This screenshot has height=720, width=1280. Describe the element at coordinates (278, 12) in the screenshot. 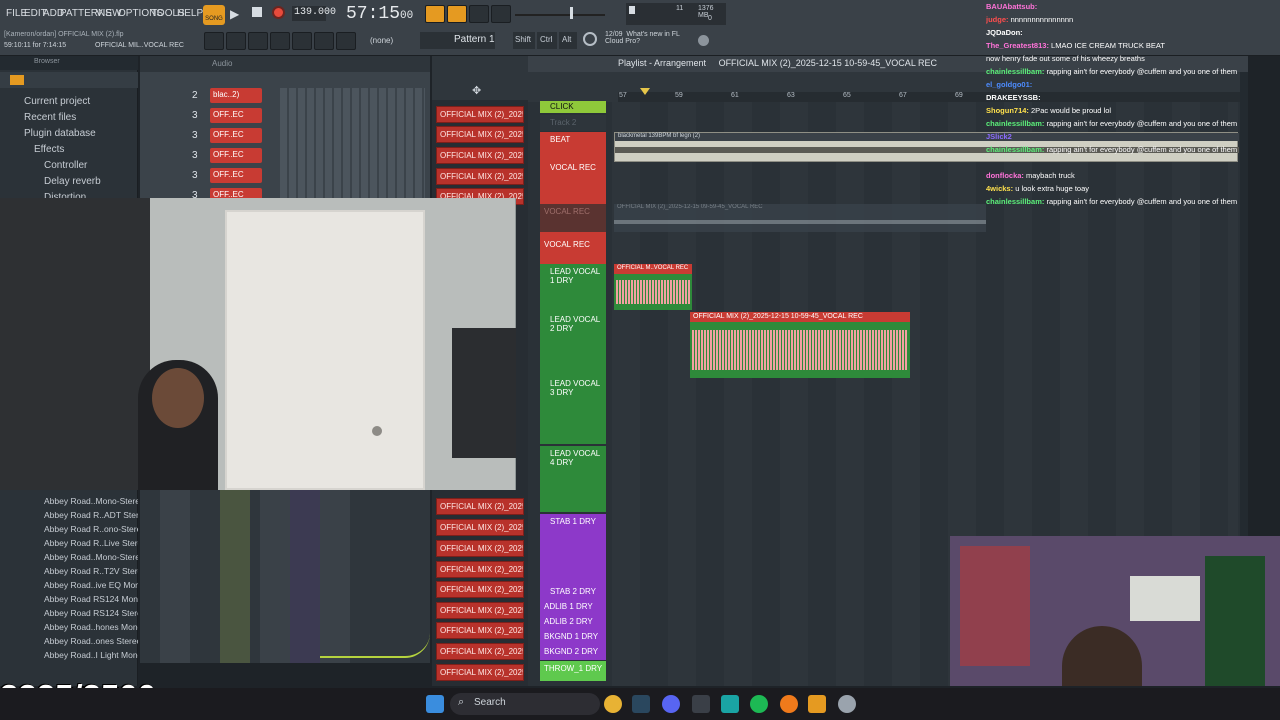

I see `record-icon` at that location.